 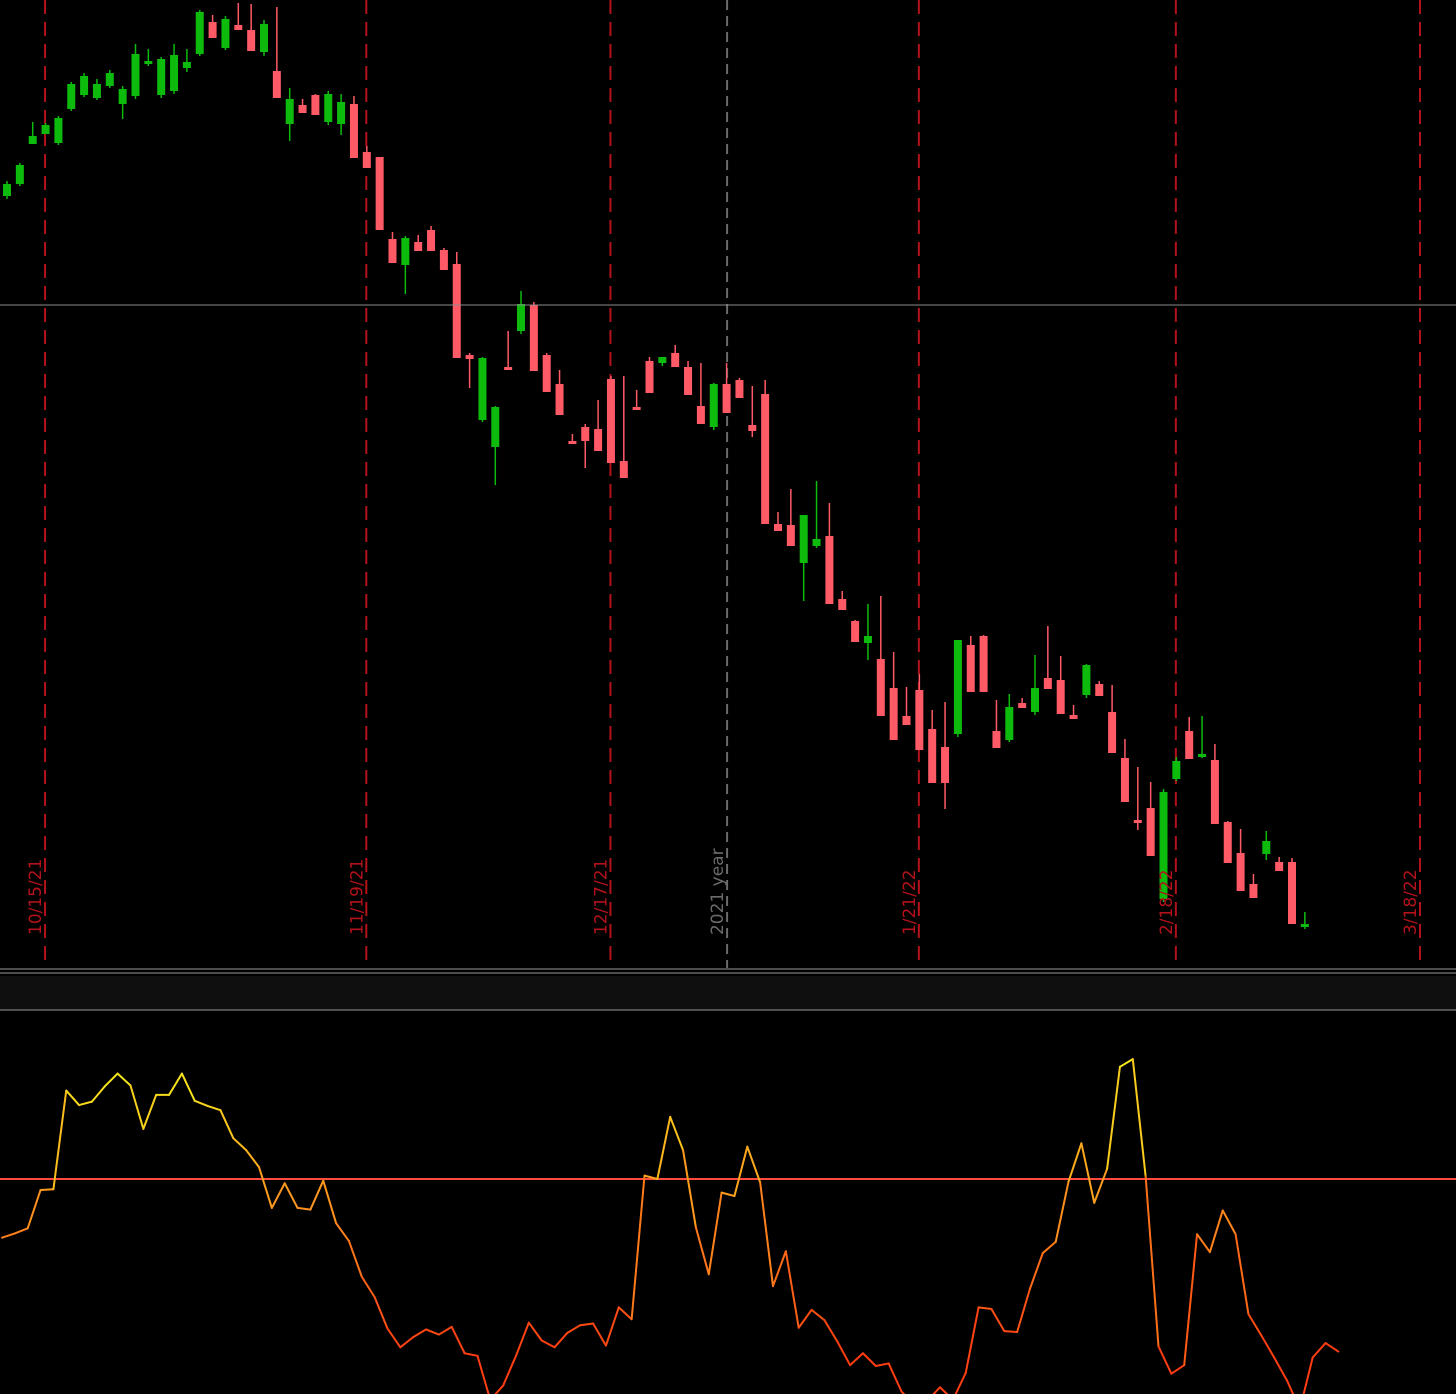 What do you see at coordinates (718, 891) in the screenshot?
I see `year-marker-label: 2021 year` at bounding box center [718, 891].